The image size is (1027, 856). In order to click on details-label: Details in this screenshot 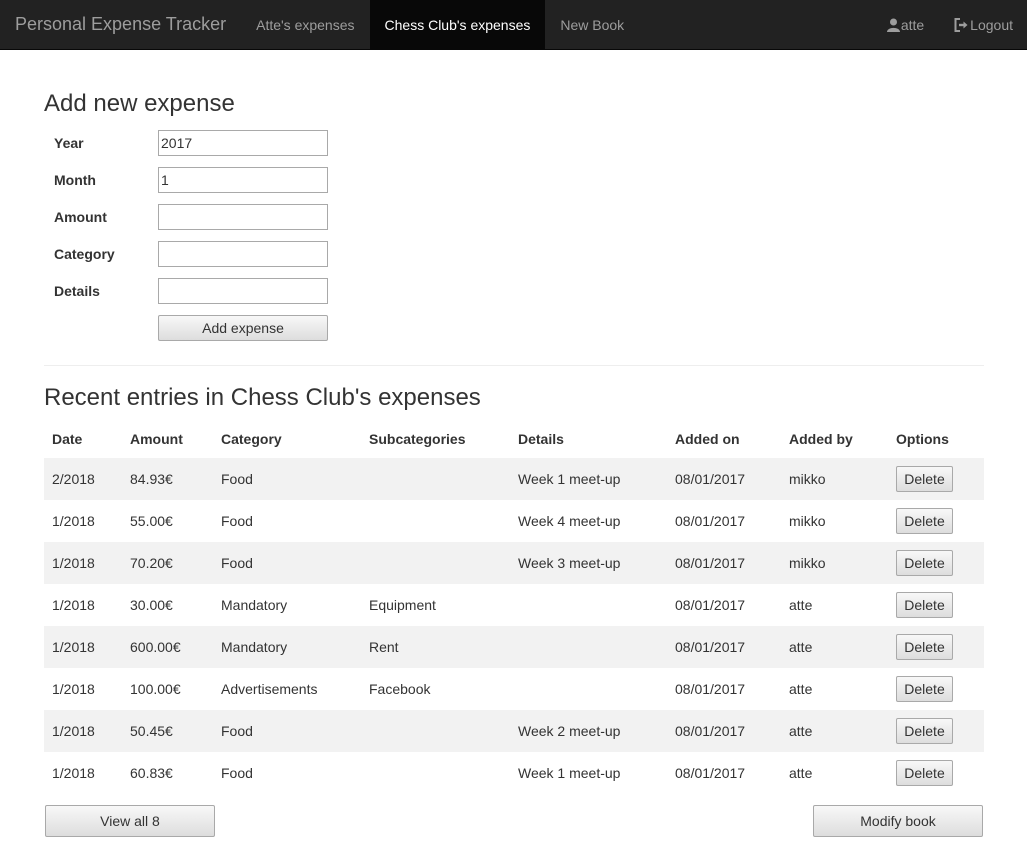, I will do `click(77, 291)`.